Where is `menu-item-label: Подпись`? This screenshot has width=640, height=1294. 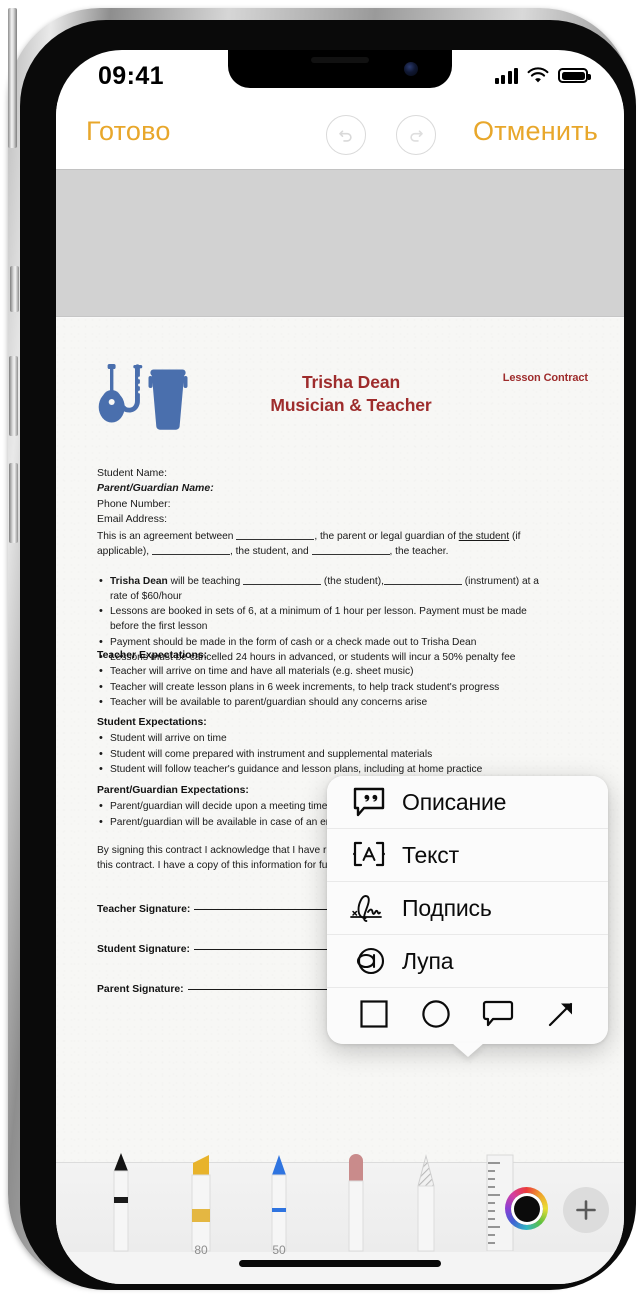
menu-item-label: Подпись is located at coordinates (447, 907).